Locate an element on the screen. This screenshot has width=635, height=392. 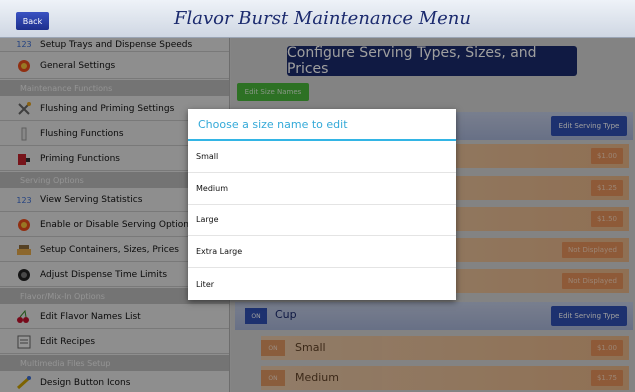
dialog-option-liter: Liter is located at coordinates (322, 284).